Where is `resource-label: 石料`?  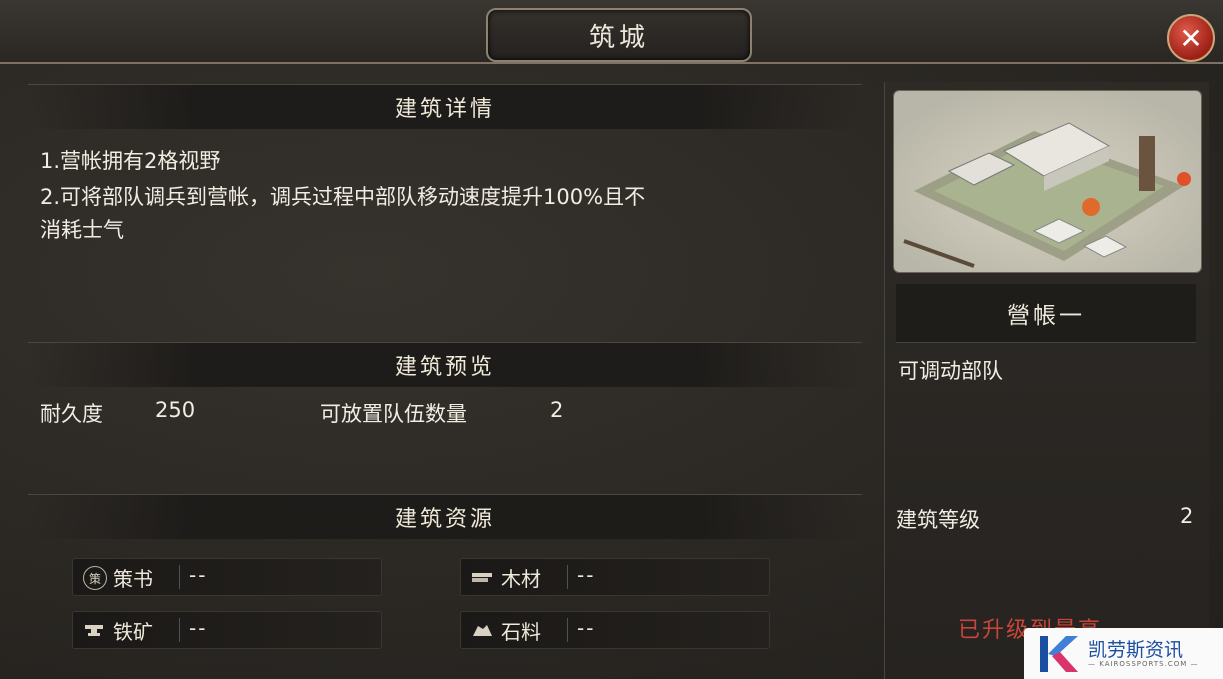 resource-label: 石料 is located at coordinates (521, 632).